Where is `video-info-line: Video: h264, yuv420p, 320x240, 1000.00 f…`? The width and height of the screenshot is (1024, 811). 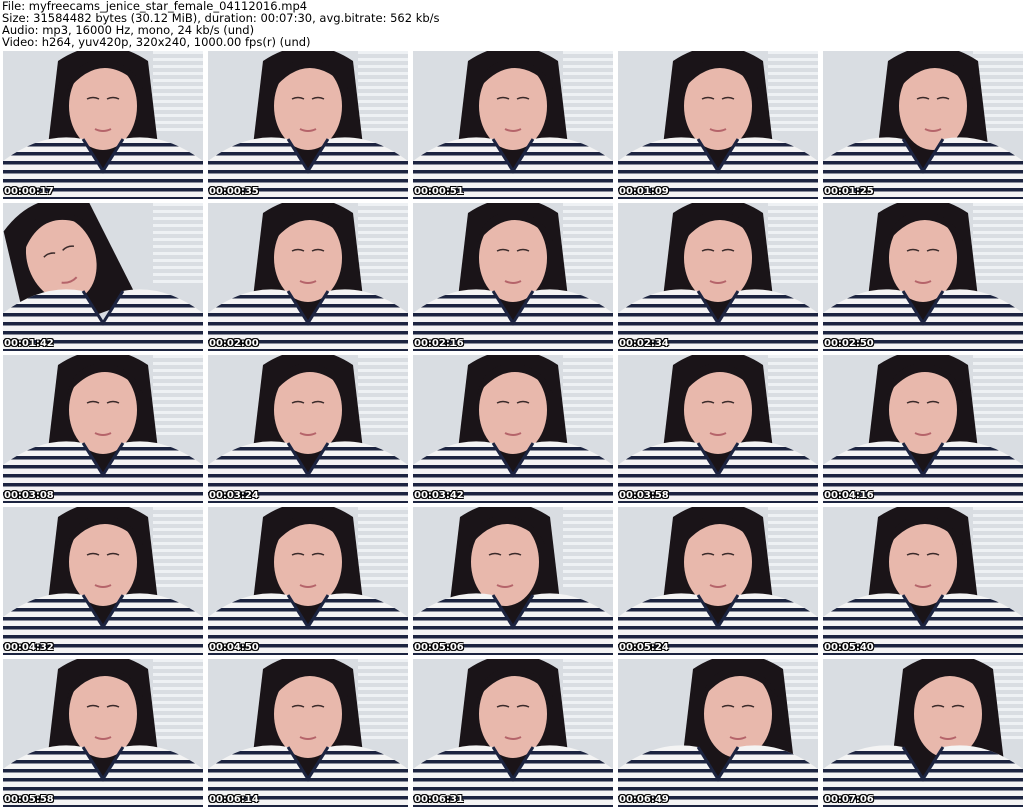
video-info-line: Video: h264, yuv420p, 320x240, 1000.00 f… is located at coordinates (156, 42).